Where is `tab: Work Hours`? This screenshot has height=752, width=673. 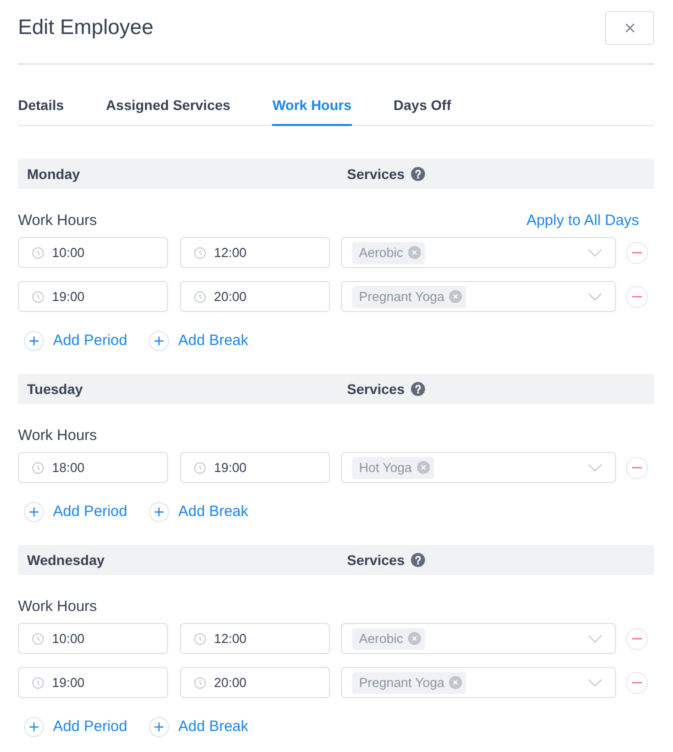 tab: Work Hours is located at coordinates (312, 111).